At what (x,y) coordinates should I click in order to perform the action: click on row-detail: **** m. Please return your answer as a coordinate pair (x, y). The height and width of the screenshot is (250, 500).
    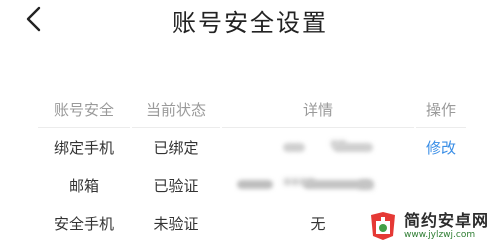
    Looking at the image, I should click on (318, 185).